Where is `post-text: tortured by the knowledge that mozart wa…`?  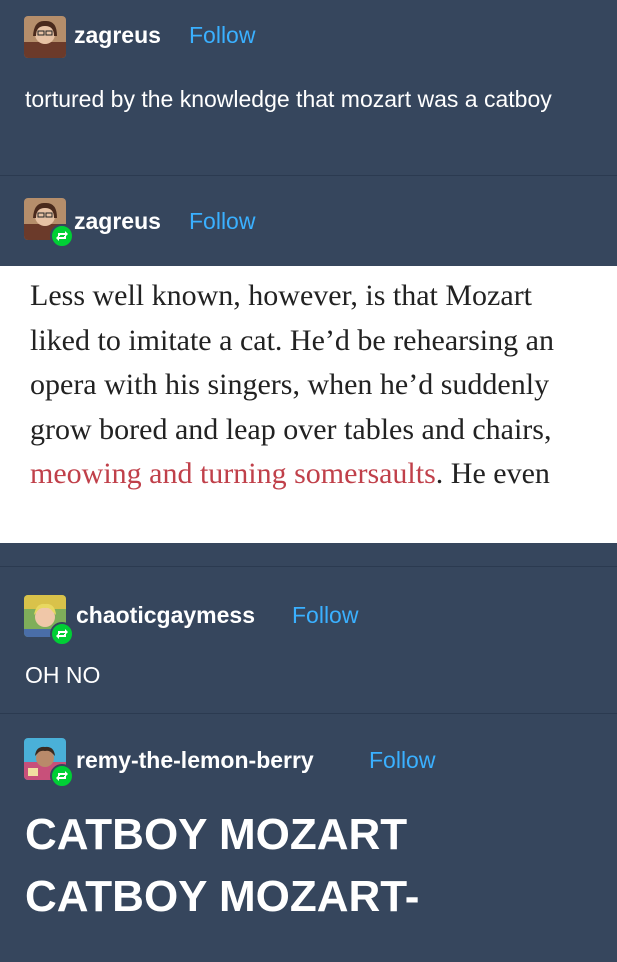 post-text: tortured by the knowledge that mozart wa… is located at coordinates (288, 99).